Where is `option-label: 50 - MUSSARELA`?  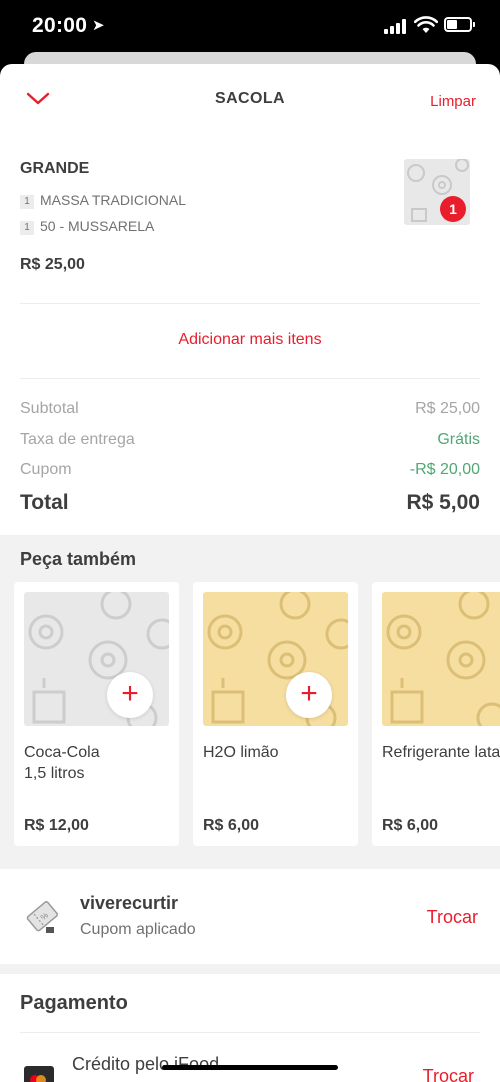
option-label: 50 - MUSSARELA is located at coordinates (97, 226).